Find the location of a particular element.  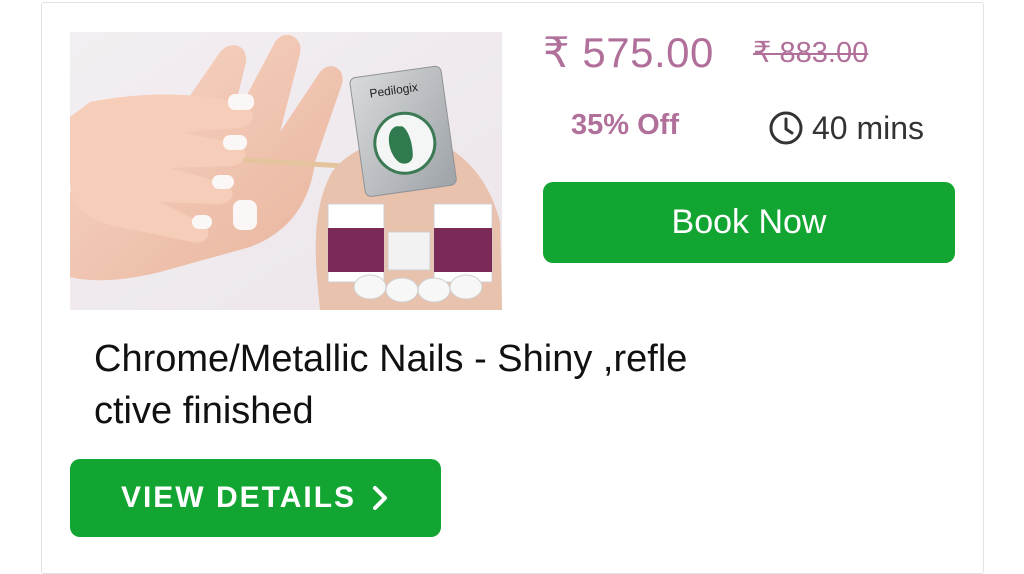

view-details-label: VIEW DETAILS is located at coordinates (238, 497).